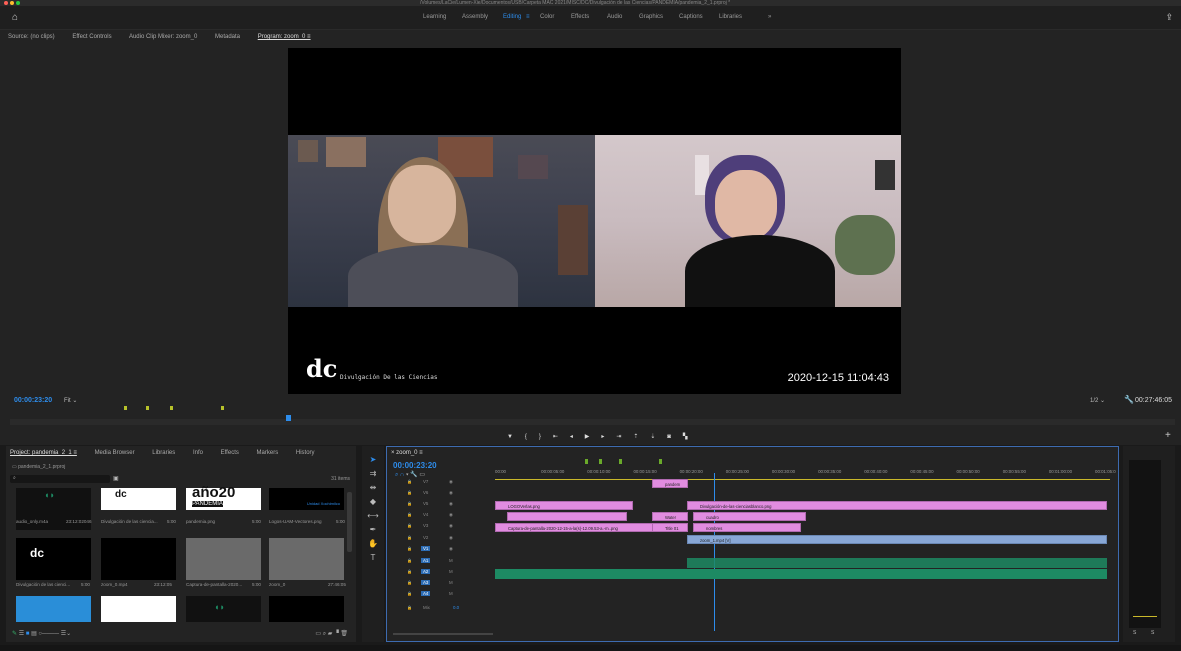 The width and height of the screenshot is (1181, 651). What do you see at coordinates (769, 17) in the screenshot?
I see `more-workspaces-icon: »` at bounding box center [769, 17].